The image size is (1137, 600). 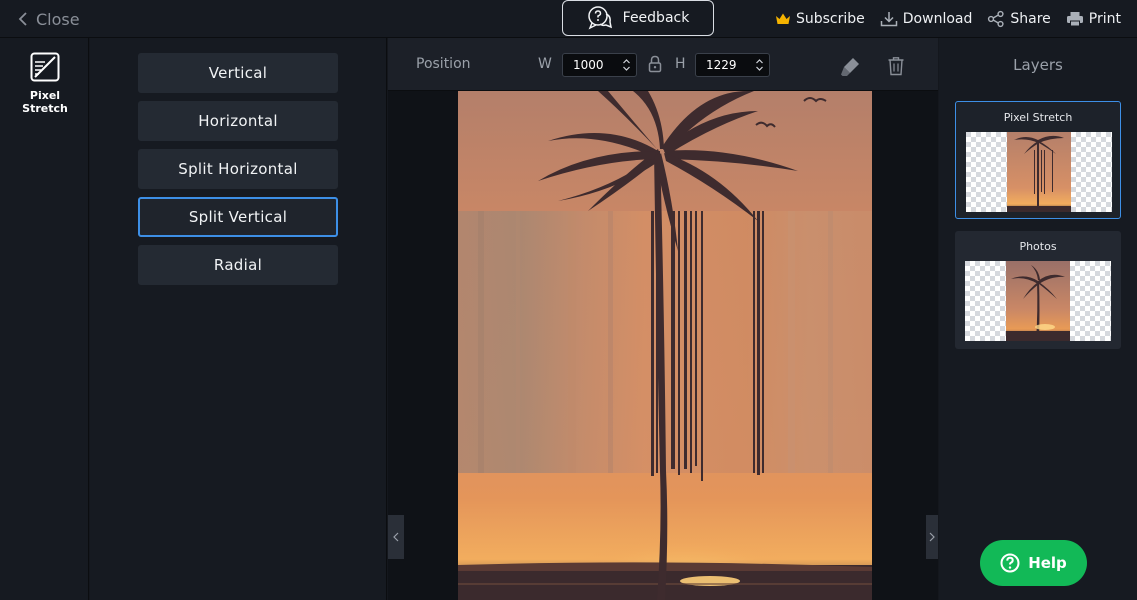 I want to click on collapse-right-panel-button, so click(x=932, y=537).